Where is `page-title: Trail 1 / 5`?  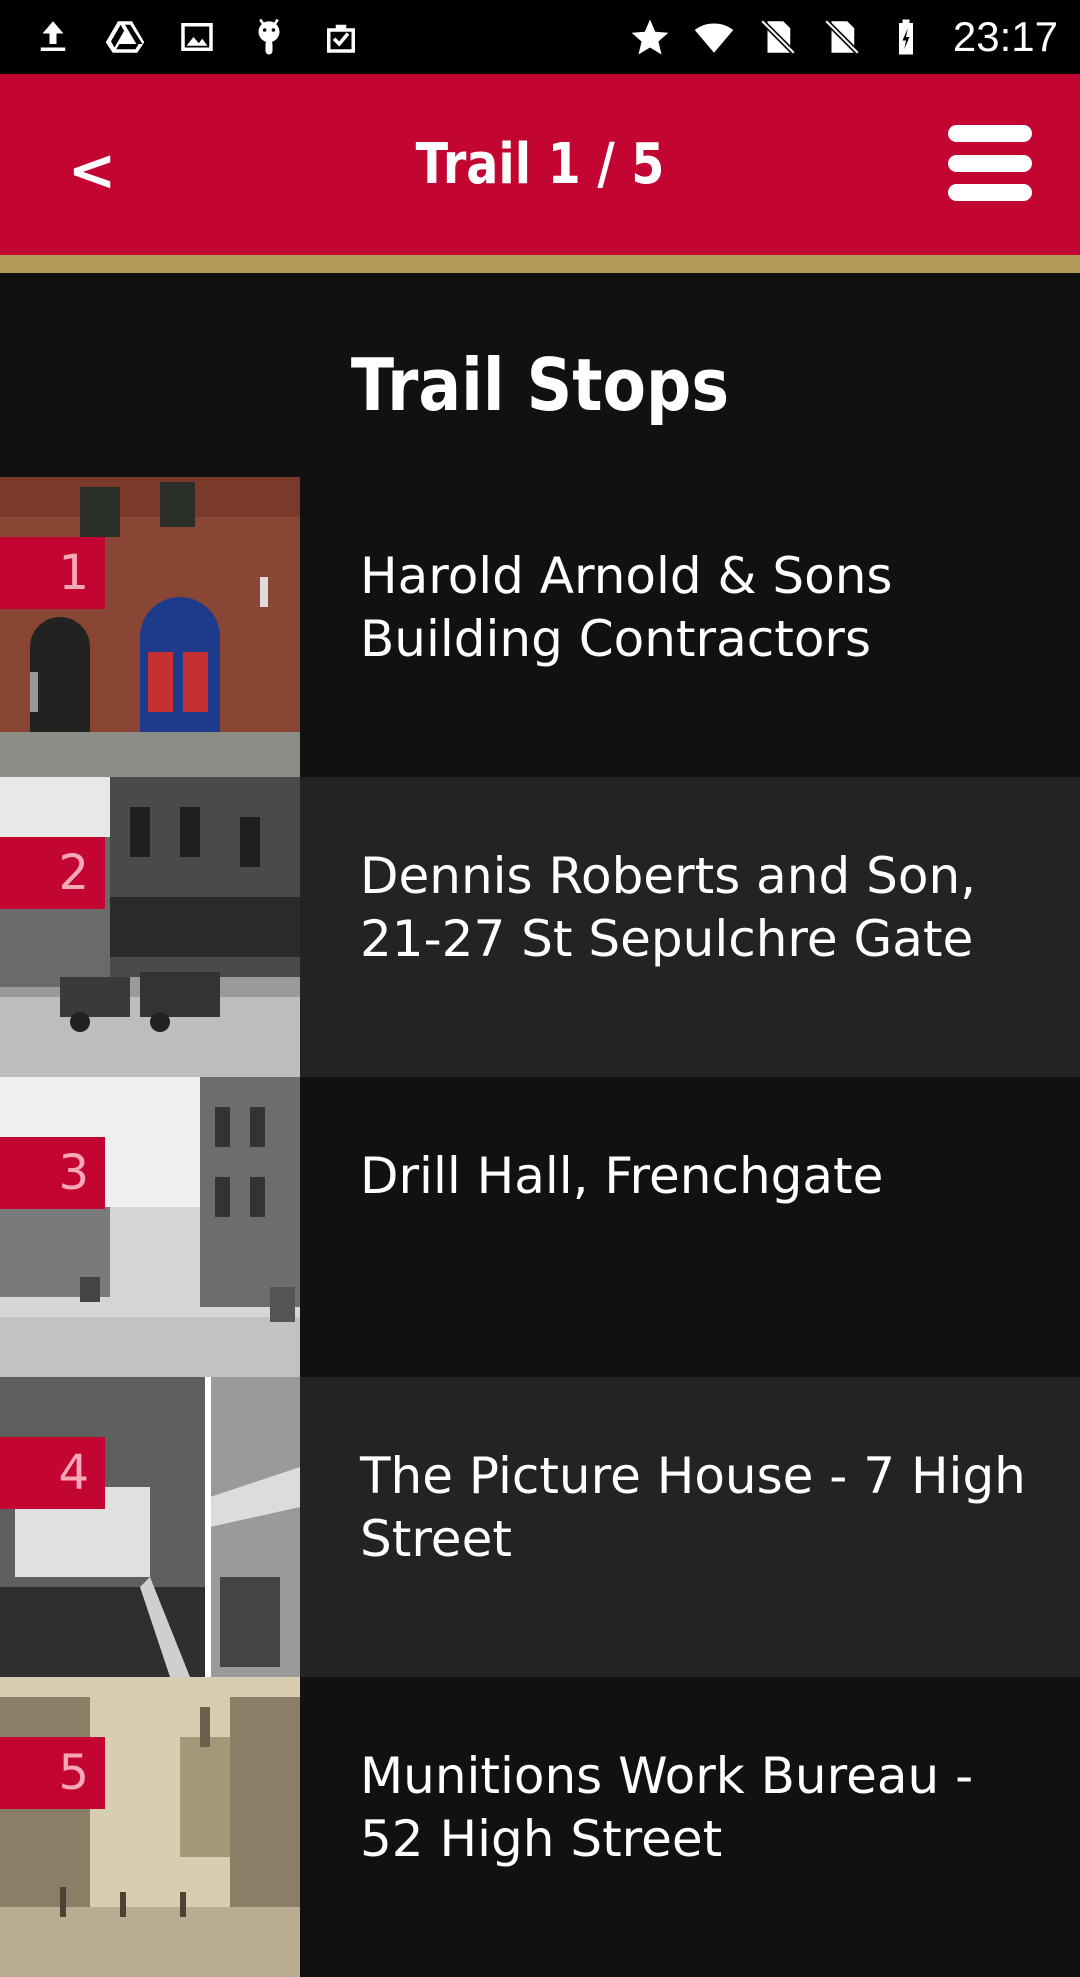 page-title: Trail 1 / 5 is located at coordinates (540, 164).